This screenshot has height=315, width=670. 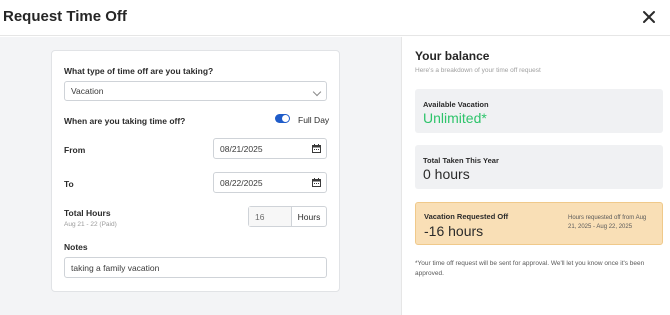 I want to click on notes-label: Notes, so click(x=76, y=247).